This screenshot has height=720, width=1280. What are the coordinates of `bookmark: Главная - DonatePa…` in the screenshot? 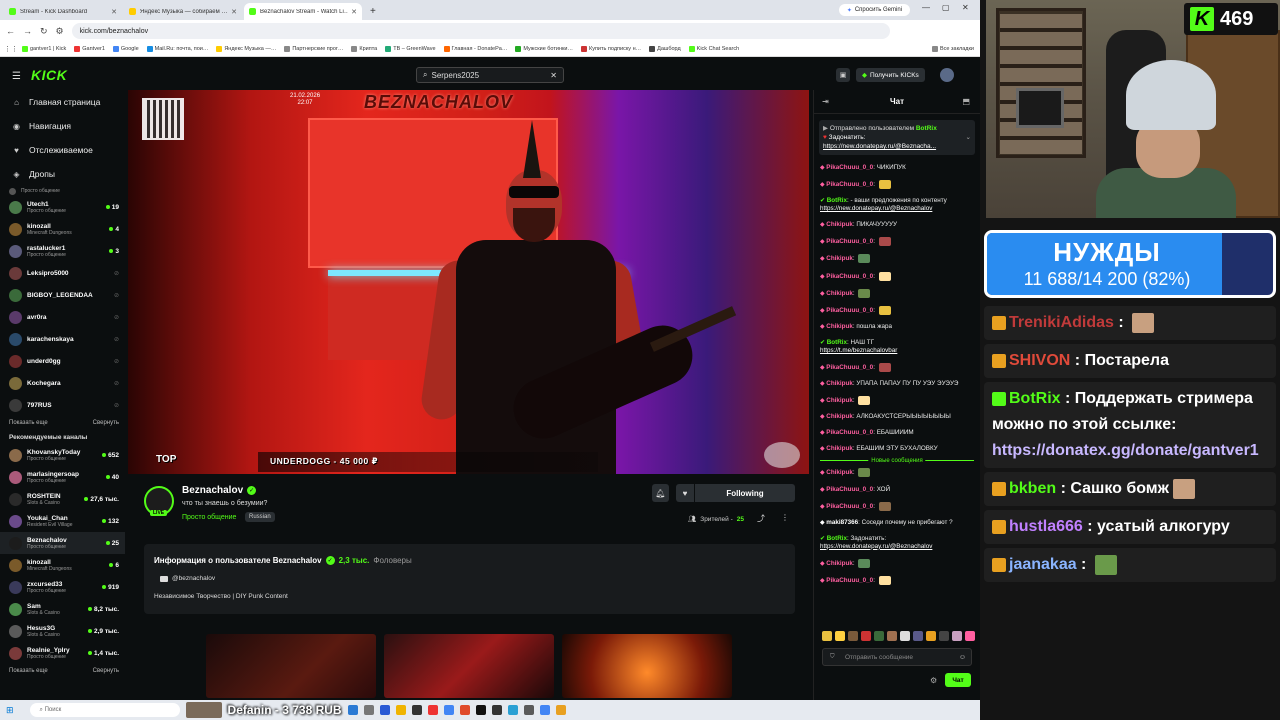 It's located at (475, 49).